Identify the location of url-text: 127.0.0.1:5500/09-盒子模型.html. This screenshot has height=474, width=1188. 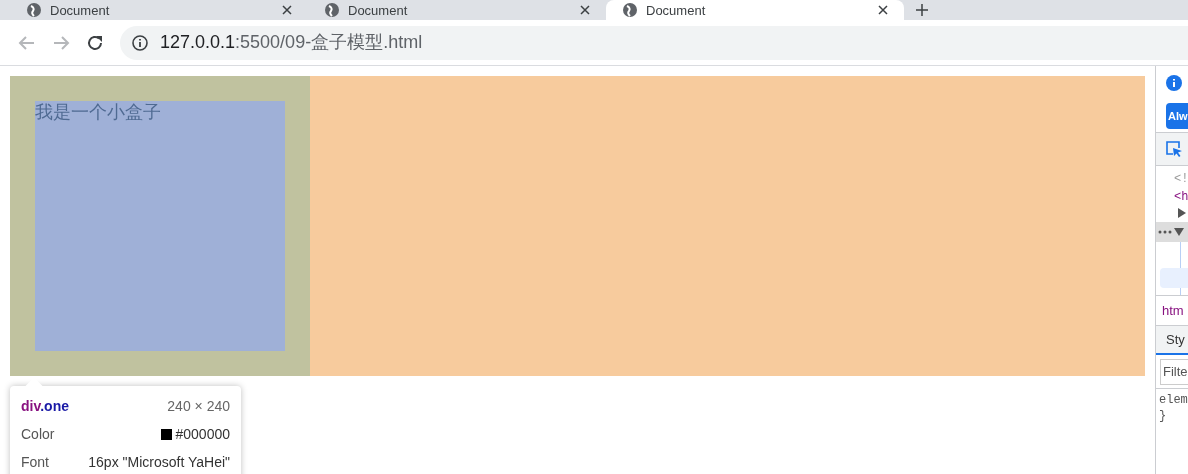
(291, 42).